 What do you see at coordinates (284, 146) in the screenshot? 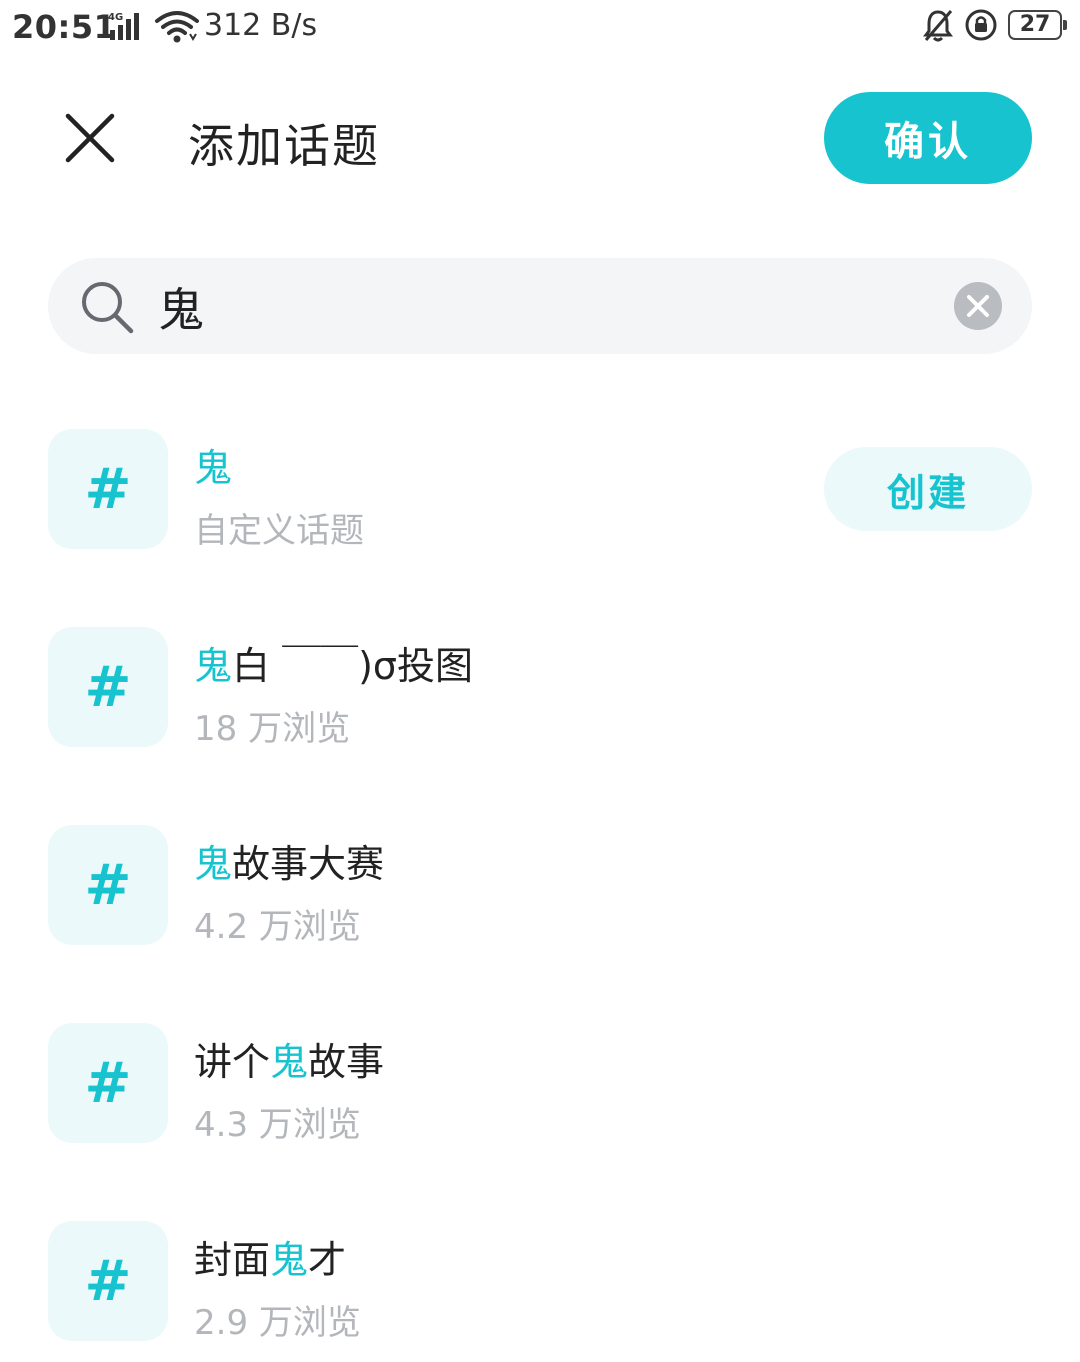
I see `page-title: 添加话题` at bounding box center [284, 146].